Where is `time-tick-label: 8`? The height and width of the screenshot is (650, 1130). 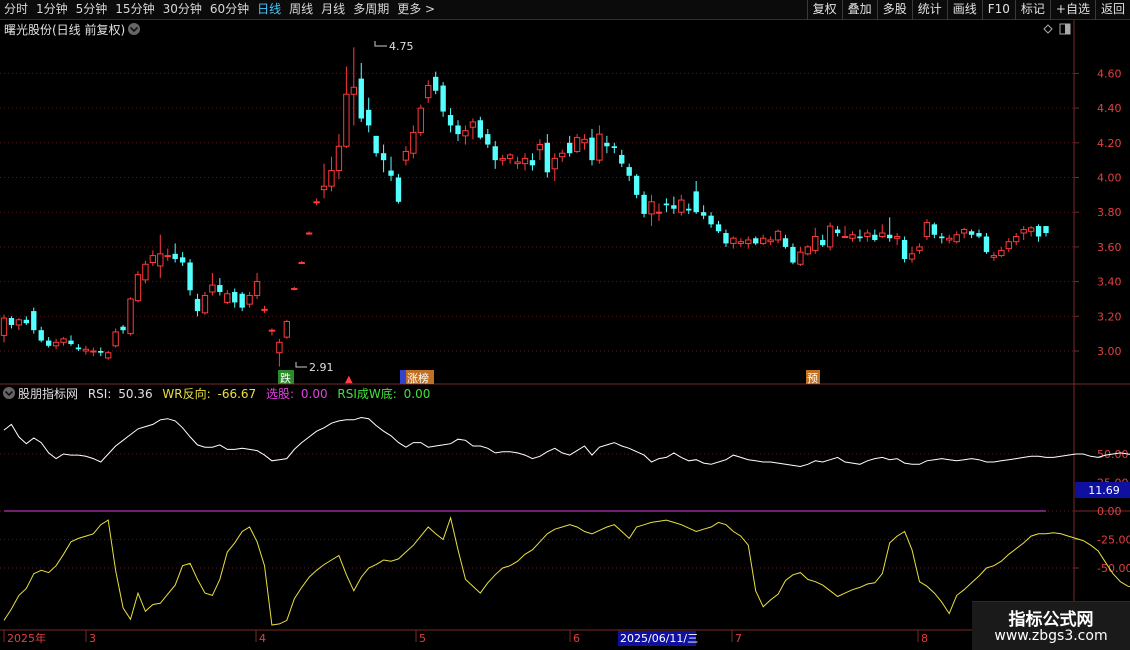 time-tick-label: 8 is located at coordinates (924, 638).